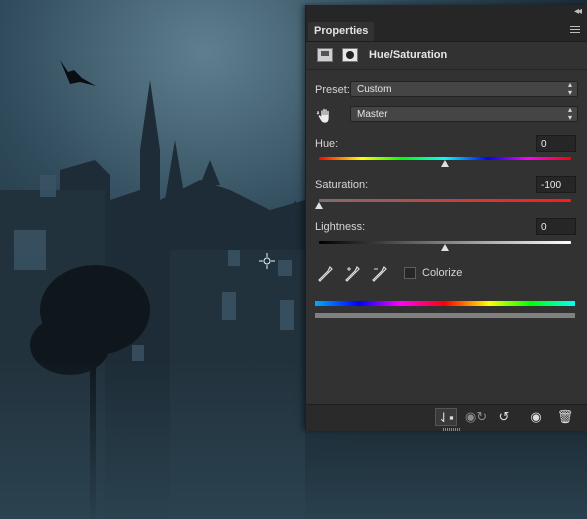  Describe the element at coordinates (452, 429) in the screenshot. I see `resize-grip` at that location.